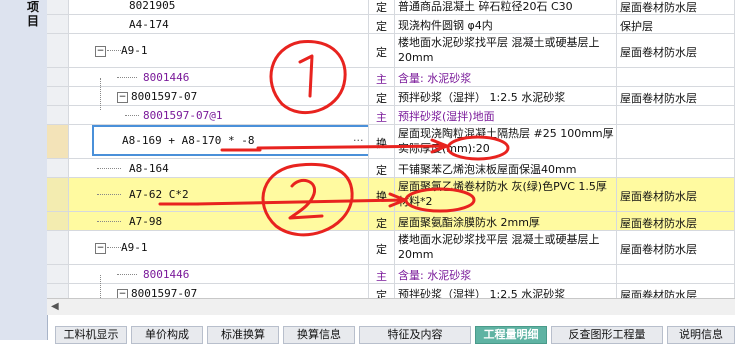 The image size is (735, 344). What do you see at coordinates (24, 170) in the screenshot?
I see `left-sidebar: 项目` at bounding box center [24, 170].